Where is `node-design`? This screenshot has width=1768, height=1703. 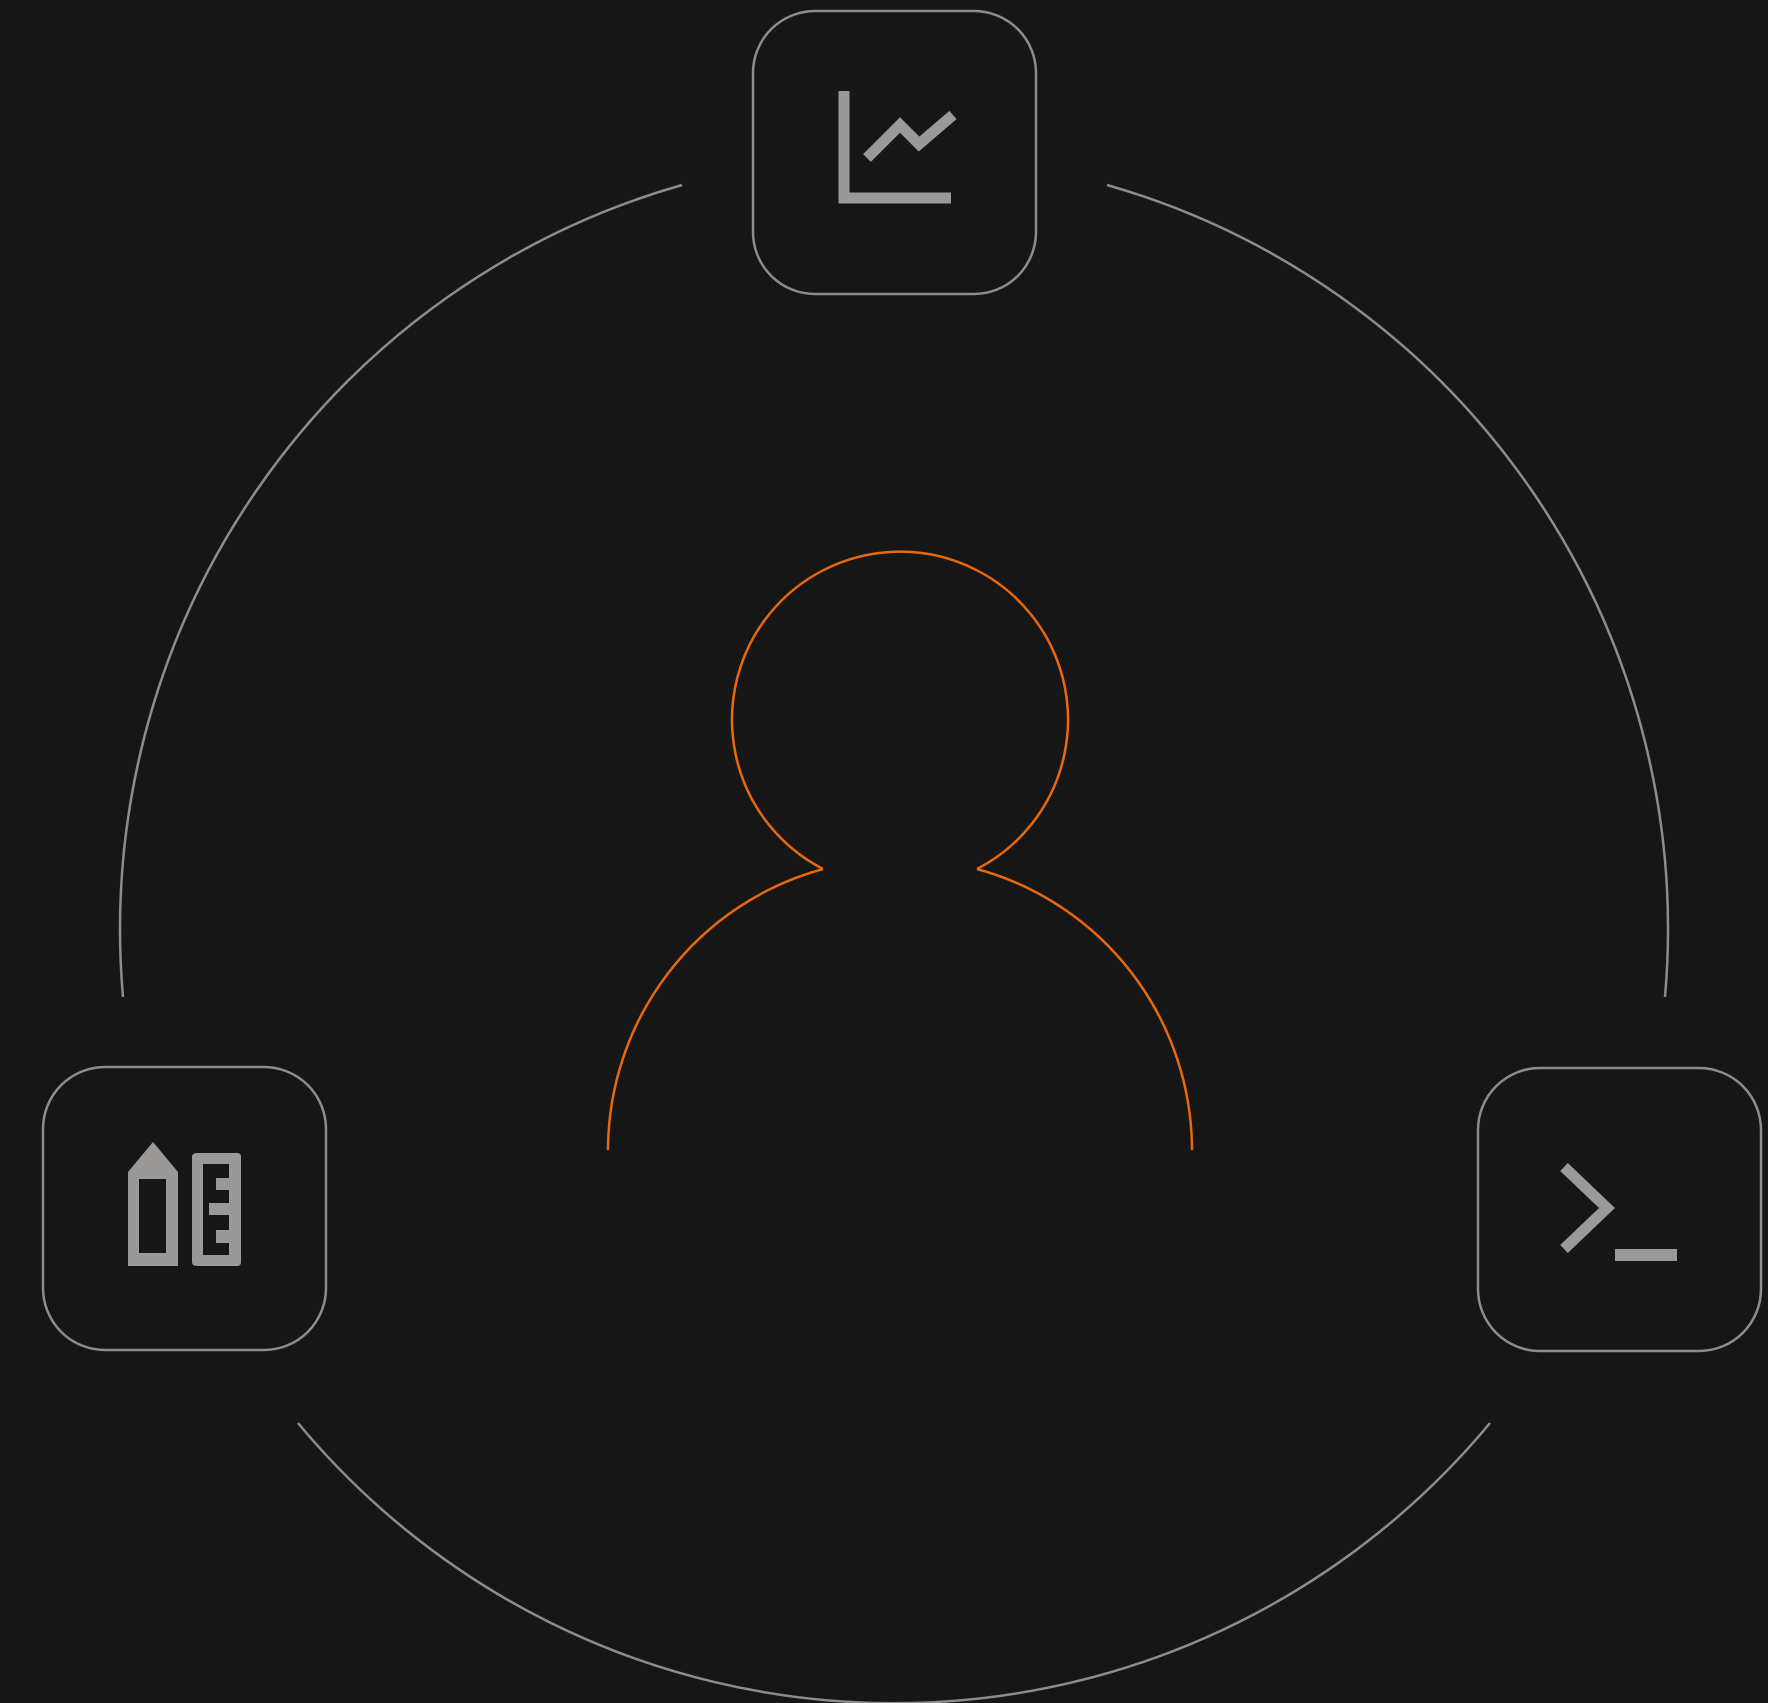 node-design is located at coordinates (184, 1208).